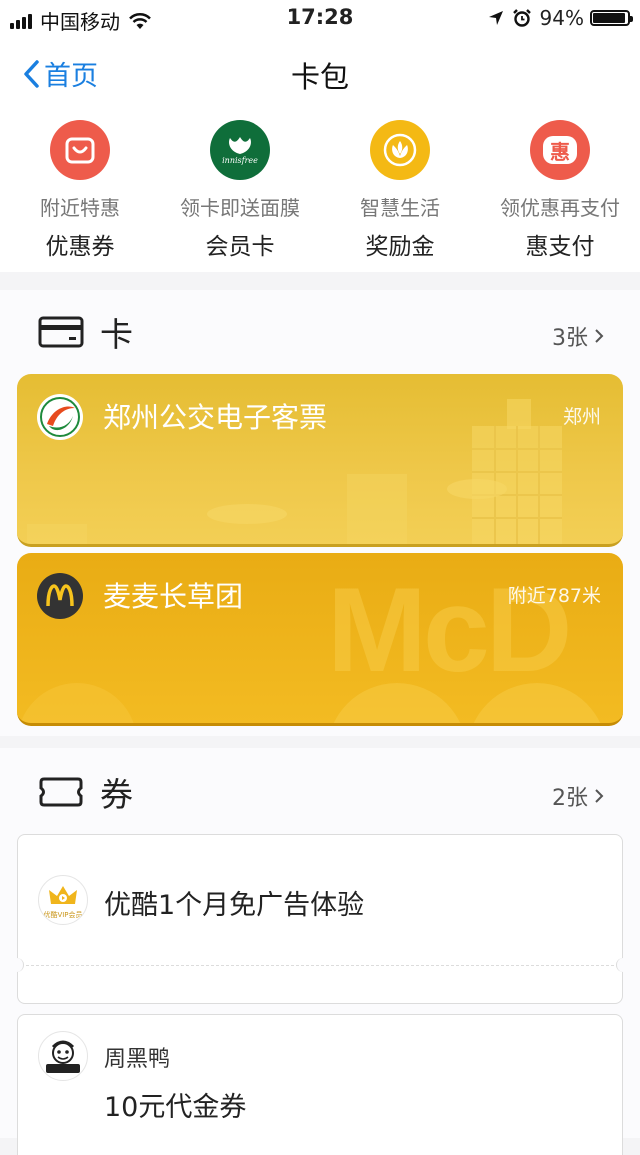 The height and width of the screenshot is (1155, 640). Describe the element at coordinates (400, 190) in the screenshot. I see `quick-action-reward: 智慧生活 奖励金` at that location.